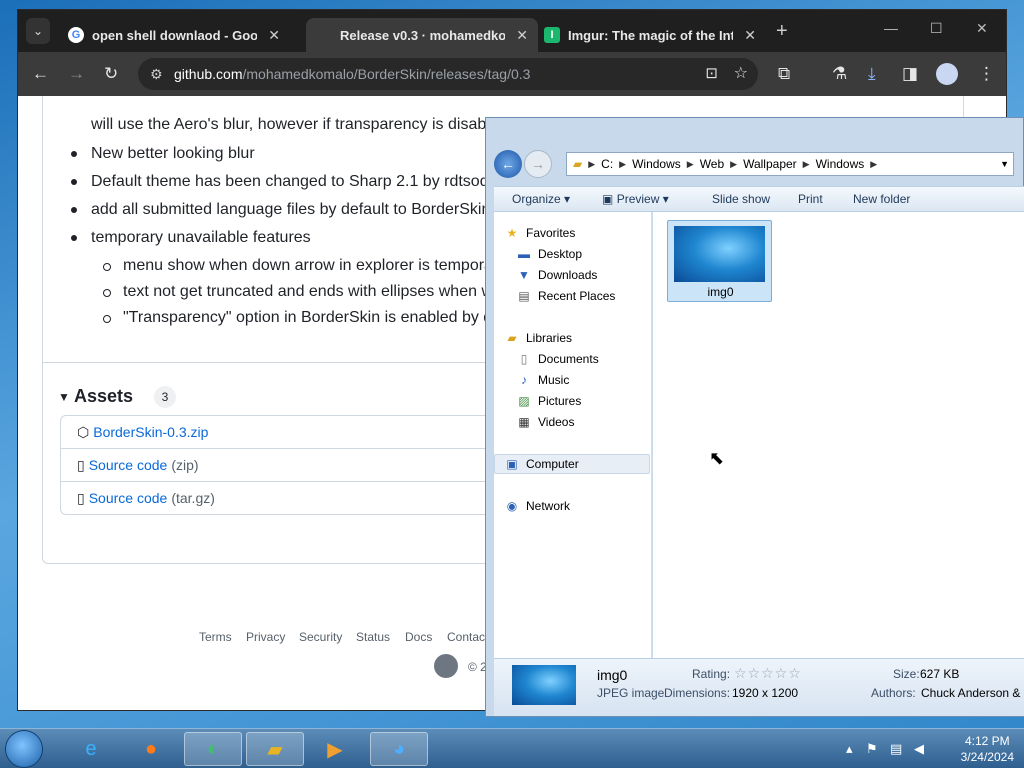 The width and height of the screenshot is (1024, 768). Describe the element at coordinates (810, 199) in the screenshot. I see `print-button: Print` at that location.